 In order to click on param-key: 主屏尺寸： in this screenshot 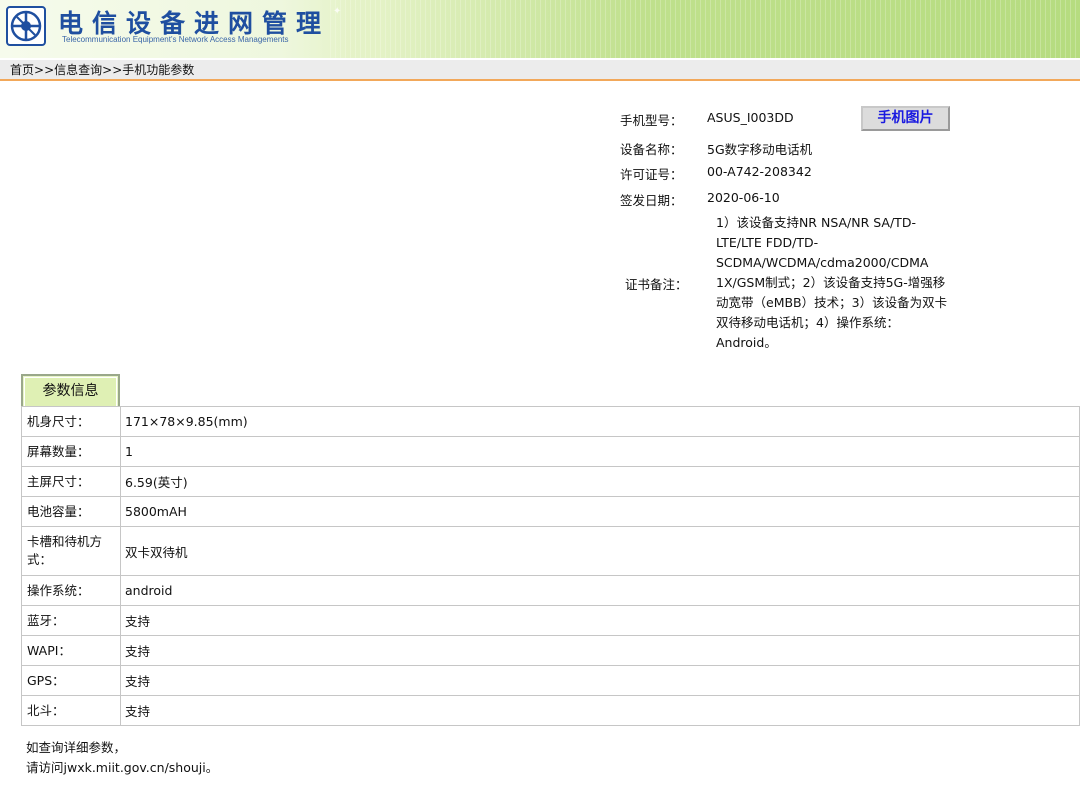, I will do `click(71, 481)`.